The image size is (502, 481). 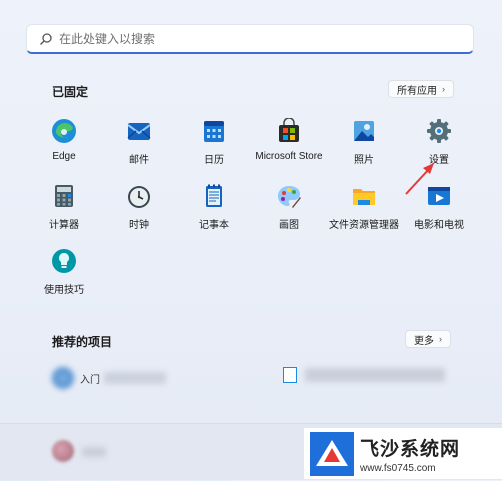 I want to click on app-calculator: 计算器, so click(x=64, y=207).